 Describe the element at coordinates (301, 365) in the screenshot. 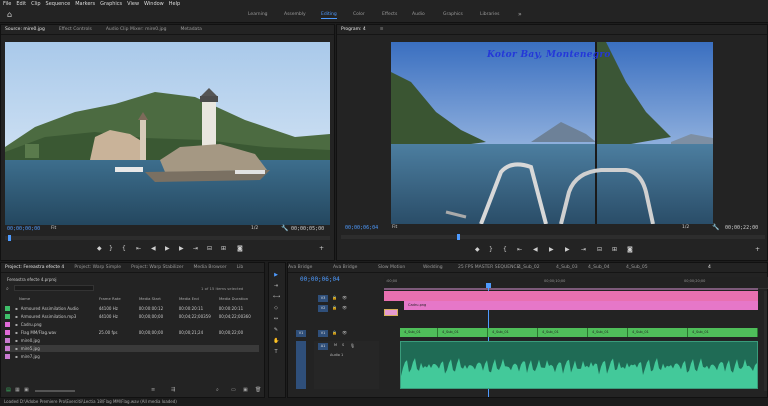

I see `track-a1-source-patch` at that location.